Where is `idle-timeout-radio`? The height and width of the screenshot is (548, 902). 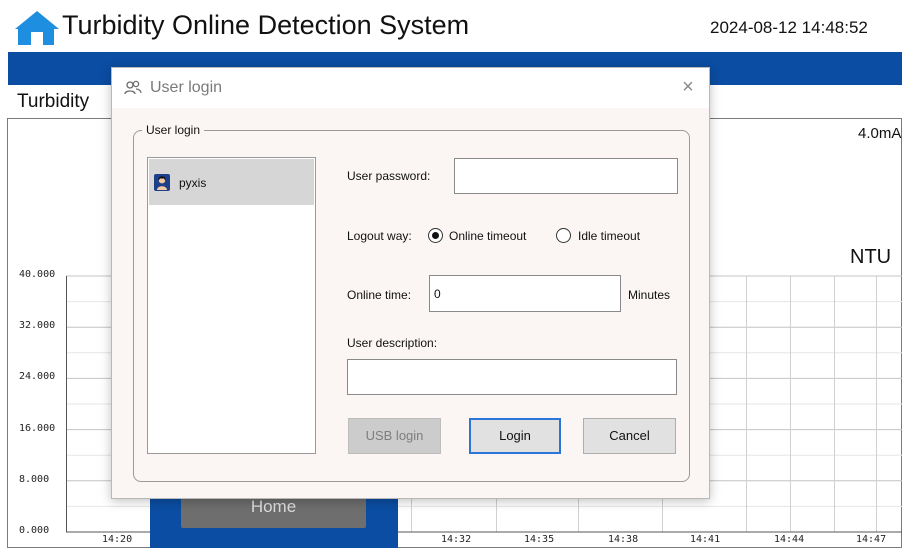
idle-timeout-radio is located at coordinates (563, 235).